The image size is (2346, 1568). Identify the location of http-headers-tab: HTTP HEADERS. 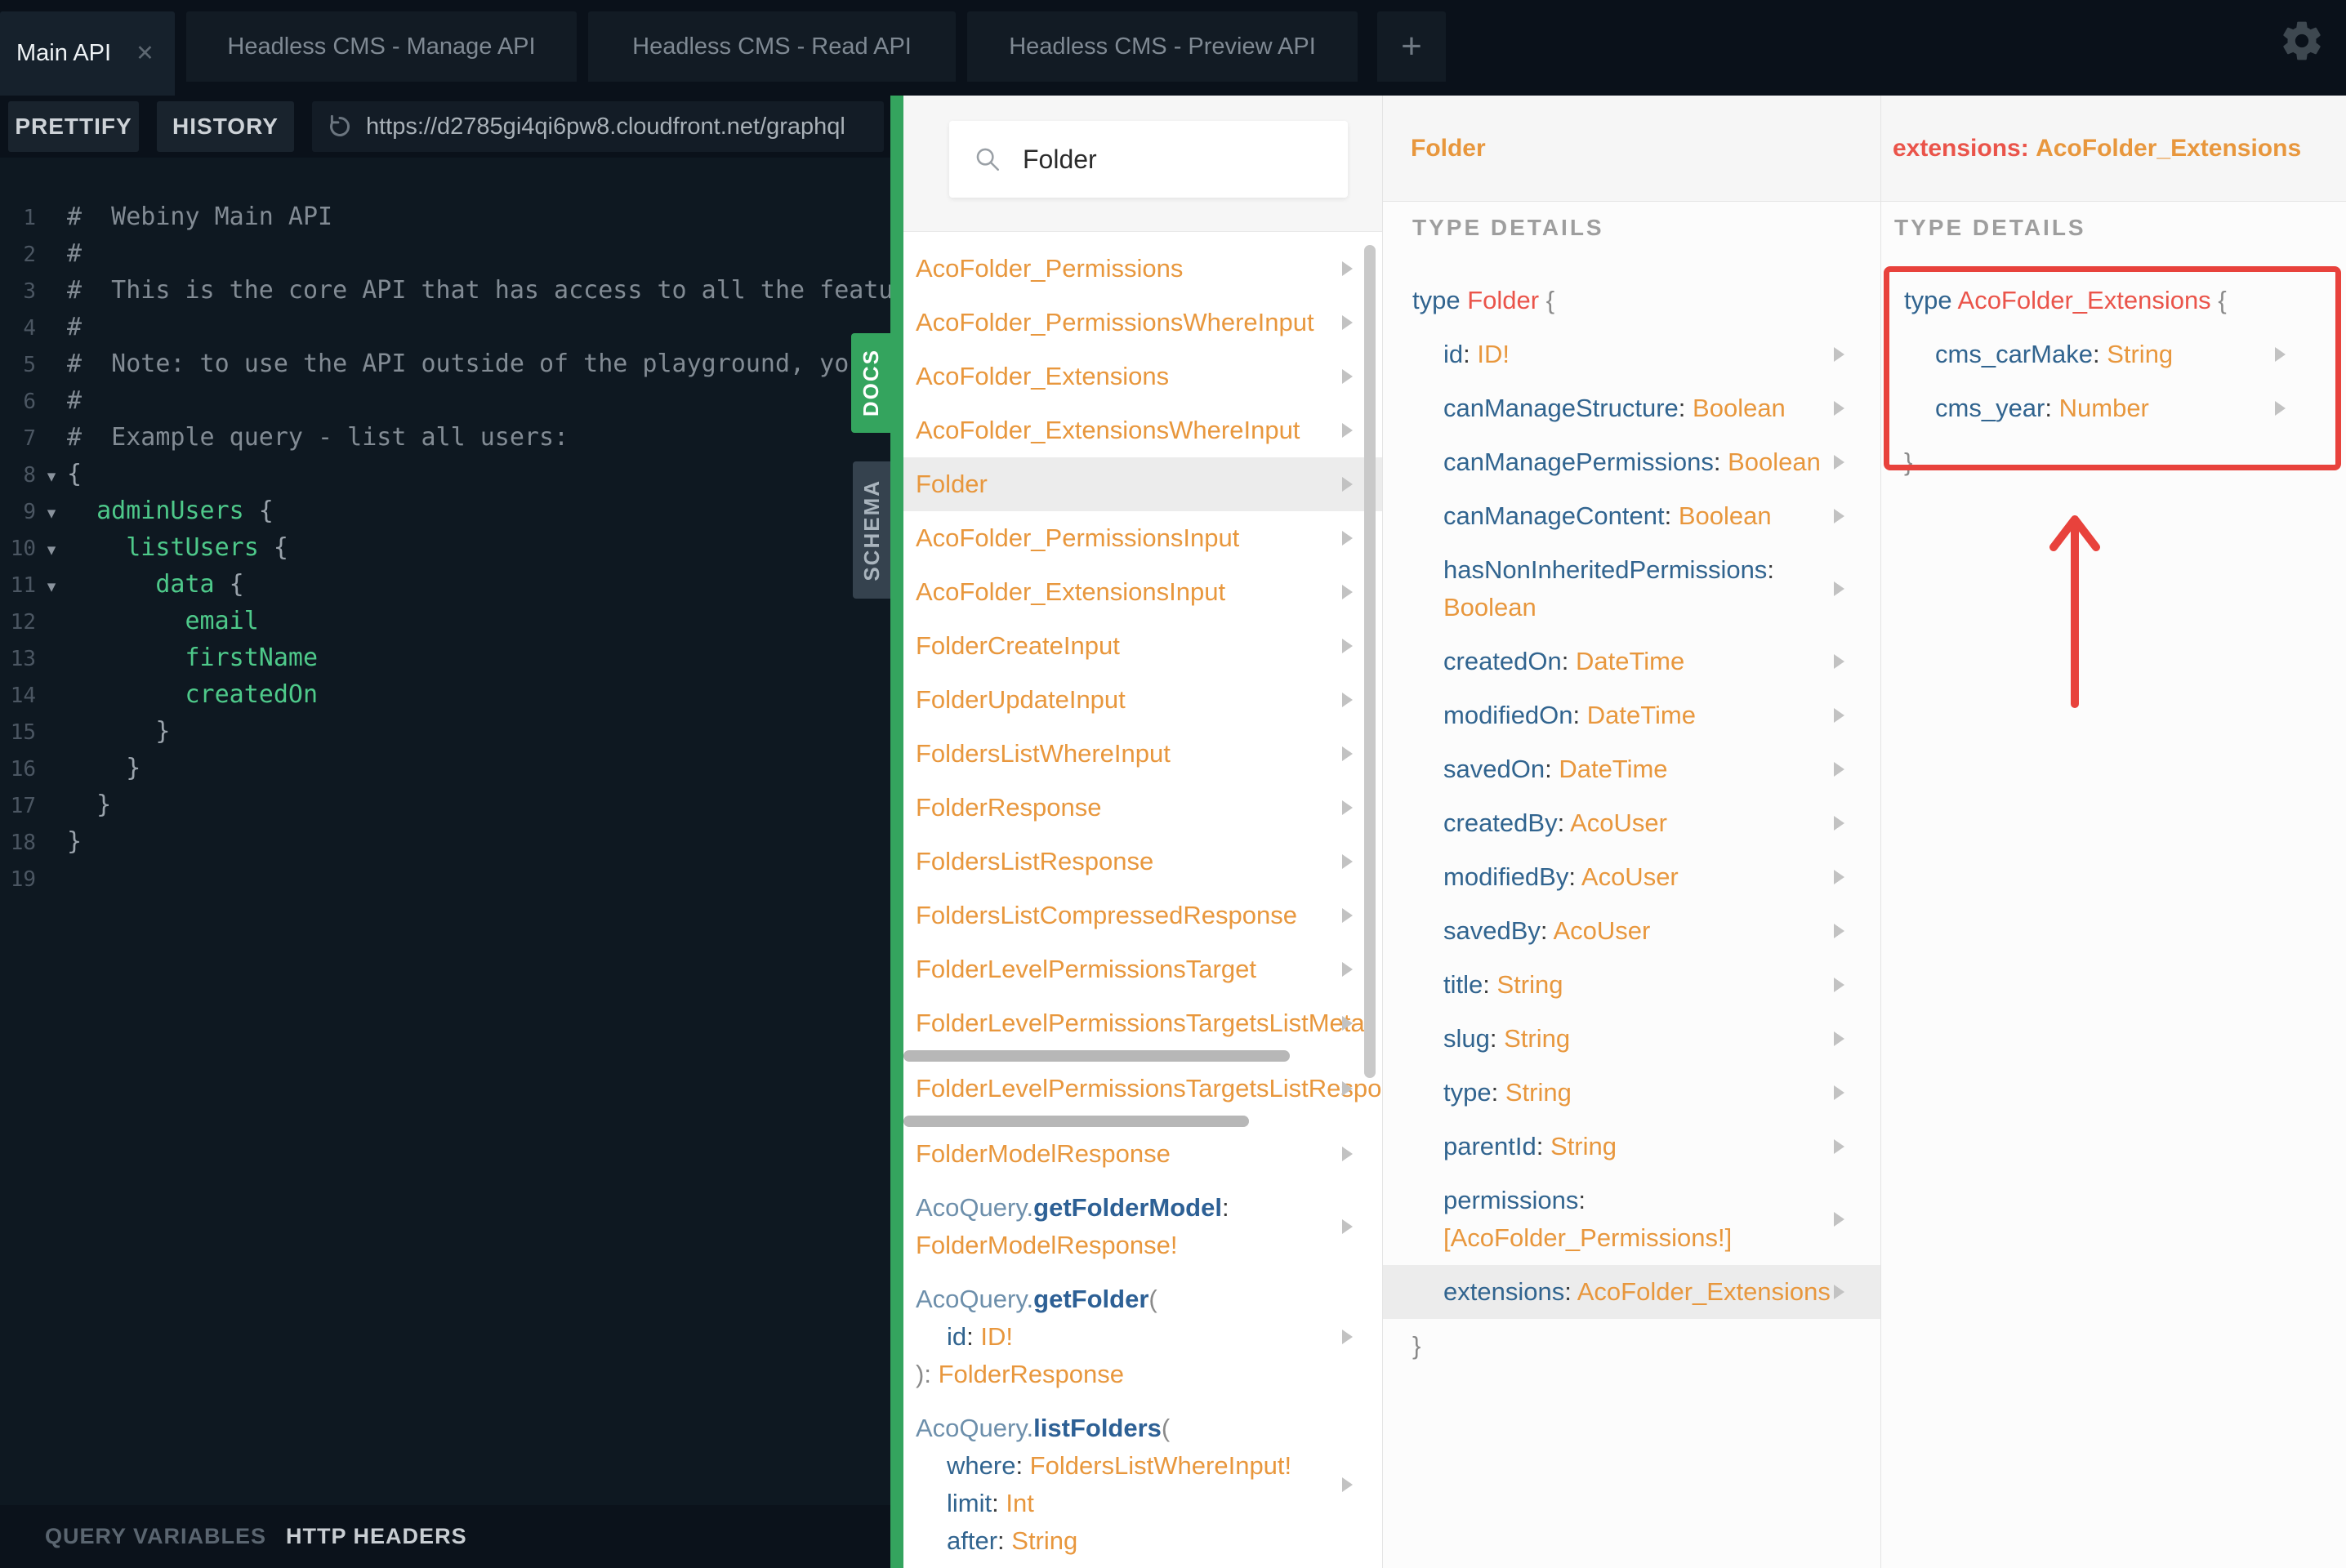
(376, 1536).